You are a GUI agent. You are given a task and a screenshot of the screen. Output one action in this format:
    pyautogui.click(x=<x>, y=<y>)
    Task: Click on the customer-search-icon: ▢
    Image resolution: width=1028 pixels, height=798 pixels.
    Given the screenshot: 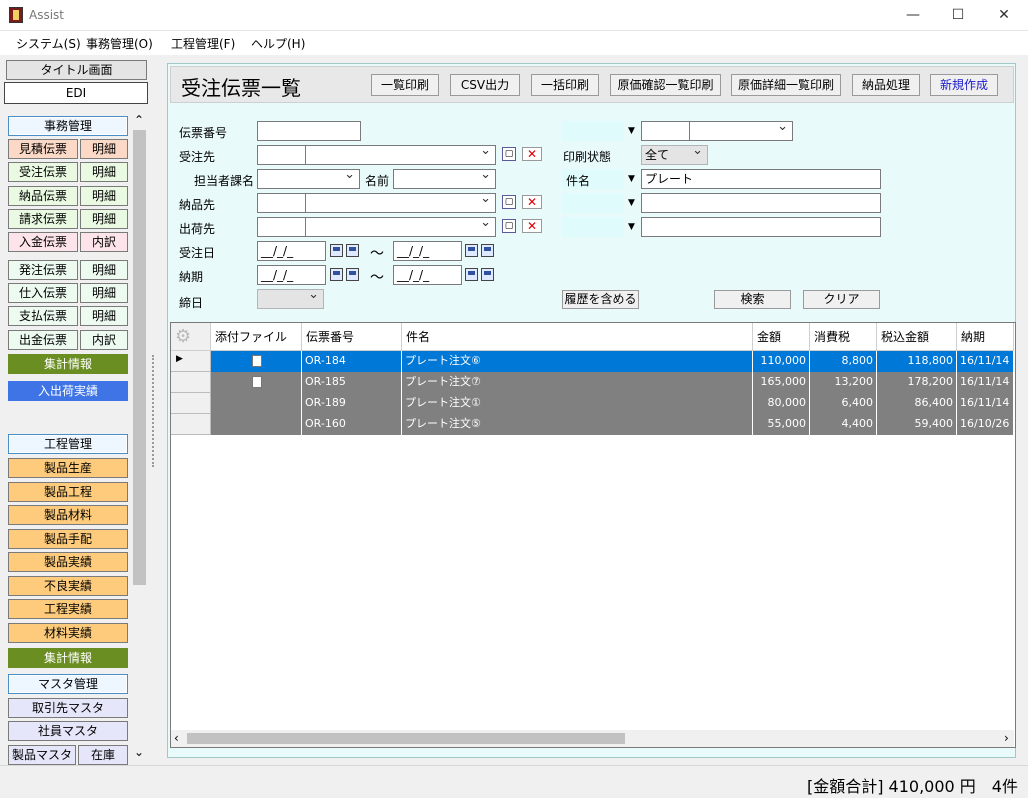 What is the action you would take?
    pyautogui.click(x=509, y=154)
    